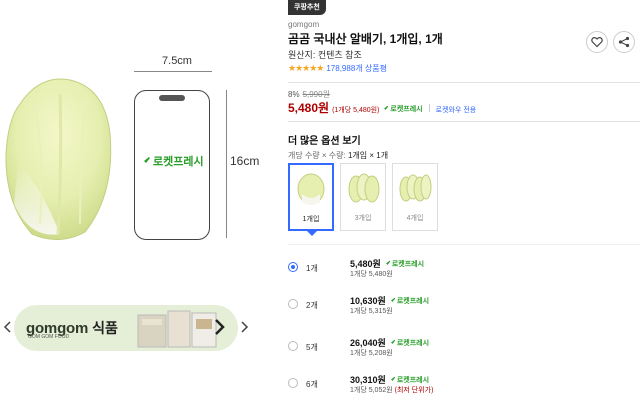 The image size is (640, 401). I want to click on price-row: 5,480원 (1개당 5,480원) 로켓프레시 로켓와우 전용, so click(382, 107).